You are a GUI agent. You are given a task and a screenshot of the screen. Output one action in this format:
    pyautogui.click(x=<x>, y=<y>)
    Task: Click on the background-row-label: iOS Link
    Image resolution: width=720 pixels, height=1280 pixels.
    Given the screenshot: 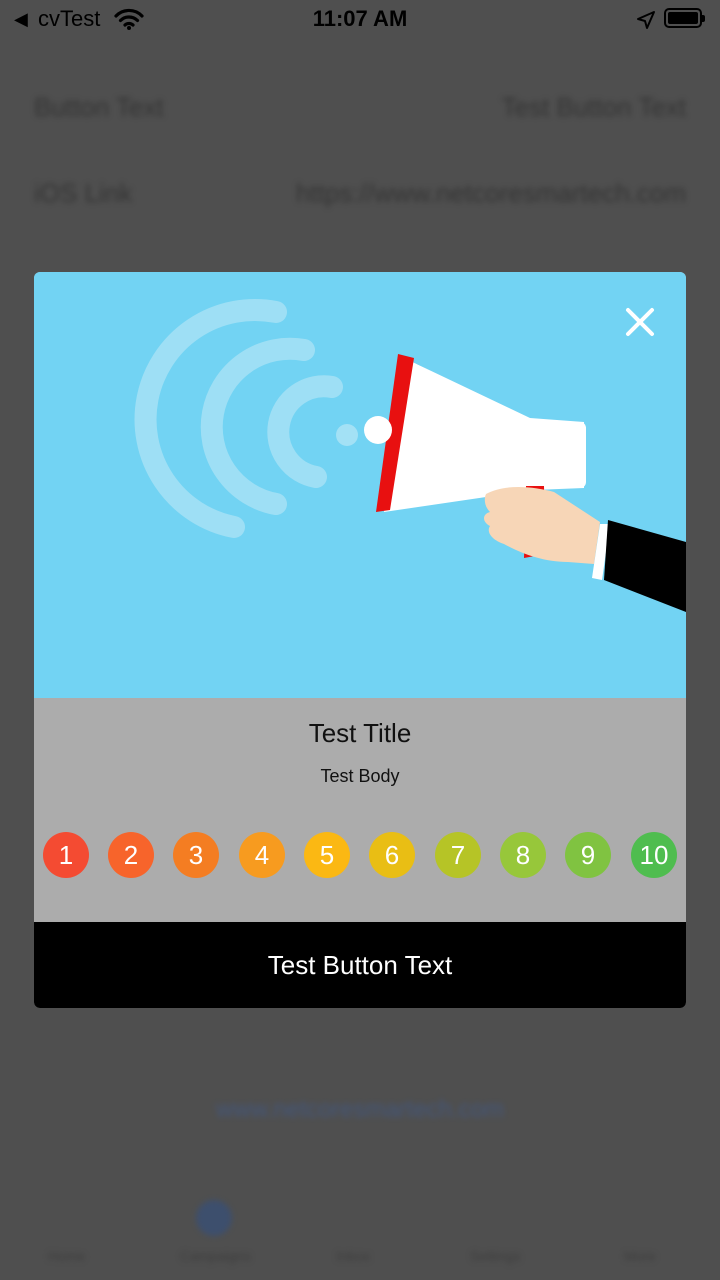 What is the action you would take?
    pyautogui.click(x=83, y=193)
    